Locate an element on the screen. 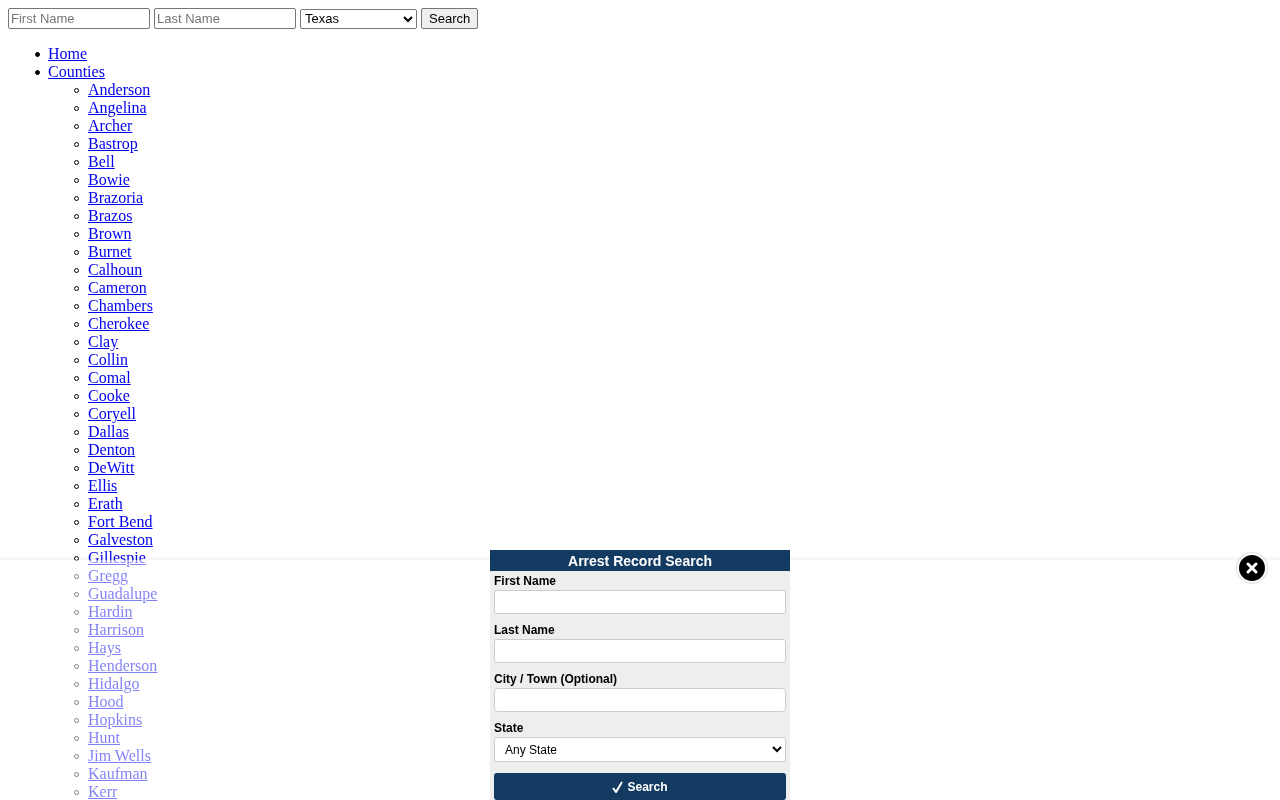 The height and width of the screenshot is (800, 1280). nav-link: Bastrop is located at coordinates (113, 144).